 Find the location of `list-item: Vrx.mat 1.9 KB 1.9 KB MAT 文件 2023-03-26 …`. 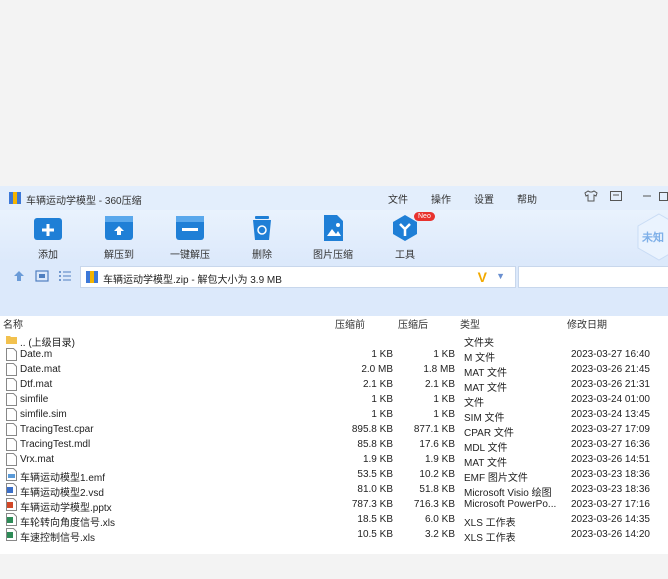

list-item: Vrx.mat 1.9 KB 1.9 KB MAT 文件 2023-03-26 … is located at coordinates (334, 460).